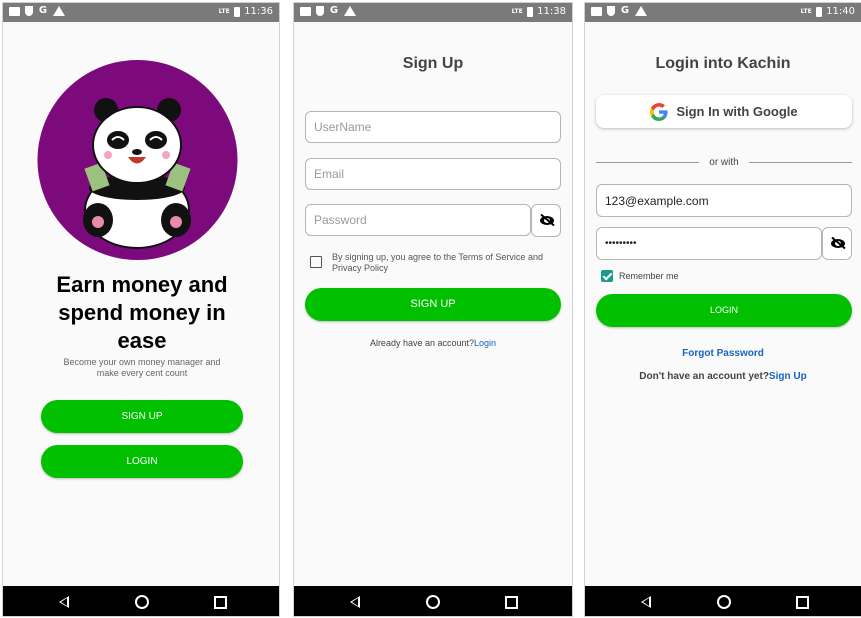 Image resolution: width=861 pixels, height=618 pixels. What do you see at coordinates (433, 127) in the screenshot?
I see `username-input: UserName` at bounding box center [433, 127].